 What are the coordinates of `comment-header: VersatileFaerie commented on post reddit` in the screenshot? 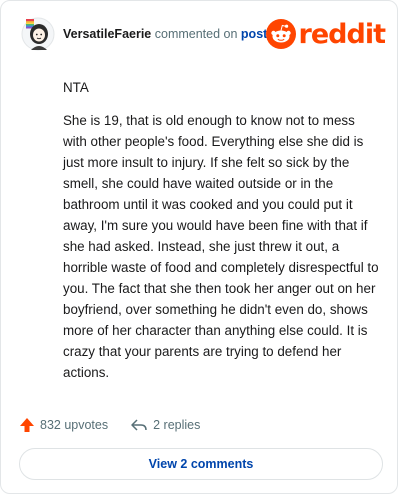 It's located at (203, 35).